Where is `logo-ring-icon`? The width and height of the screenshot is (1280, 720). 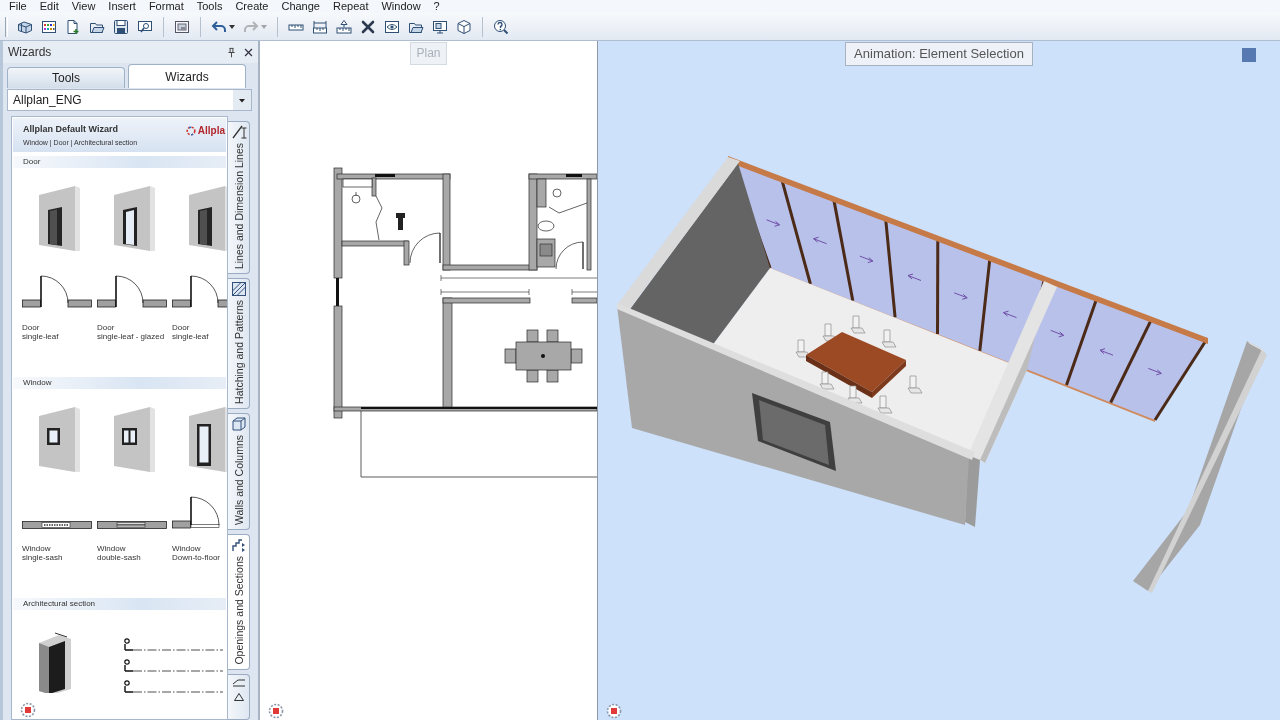
logo-ring-icon is located at coordinates (190, 131).